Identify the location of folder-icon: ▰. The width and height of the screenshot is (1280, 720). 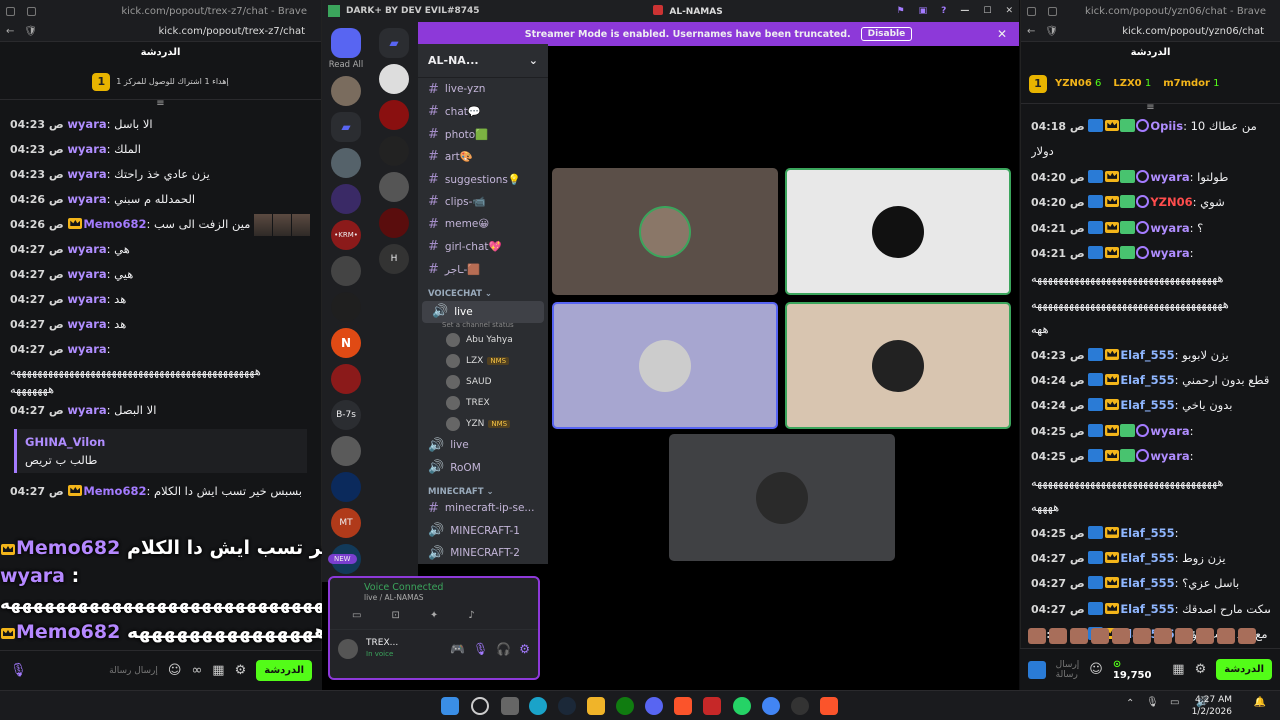
(346, 127).